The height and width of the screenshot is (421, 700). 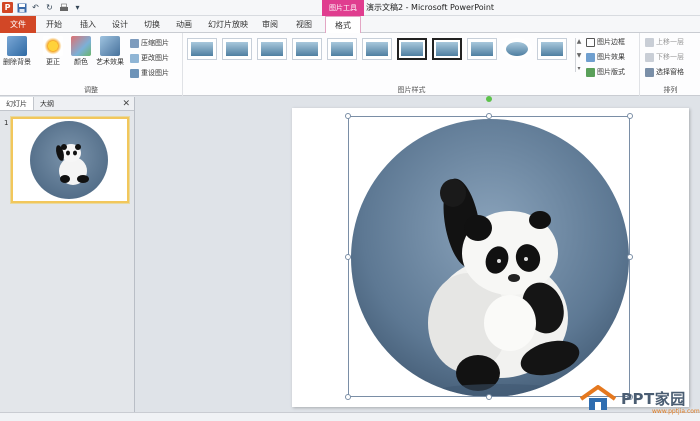 I want to click on artistic-effects-label: 艺术效果, so click(x=110, y=62).